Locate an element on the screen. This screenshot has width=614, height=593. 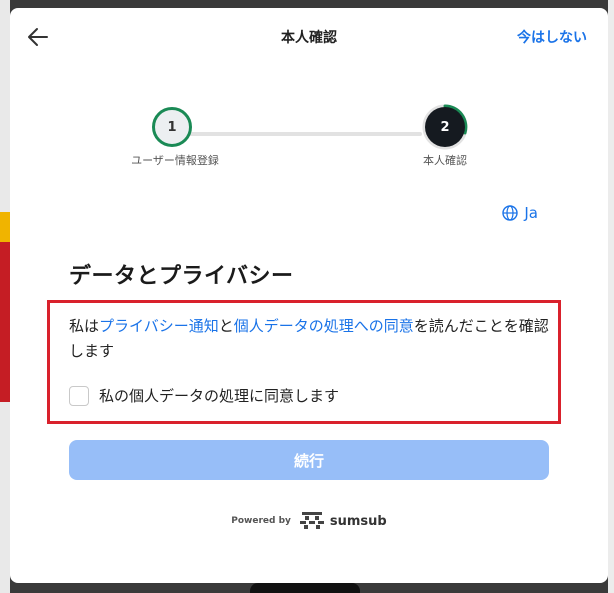
continue-button: 続行 is located at coordinates (309, 460).